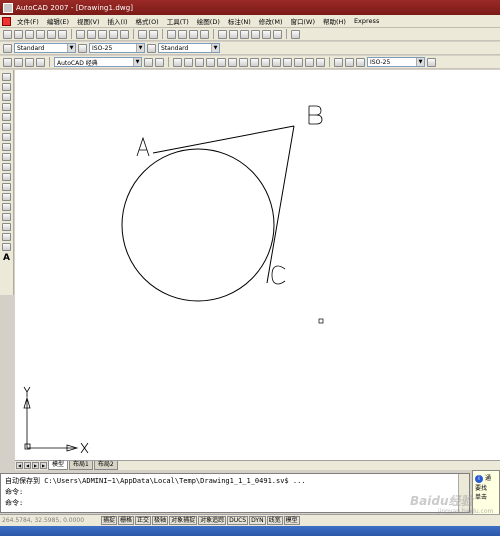 Image resolution: width=500 pixels, height=536 pixels. I want to click on workspace-select: AutoCAD 经典 ▼, so click(98, 62).